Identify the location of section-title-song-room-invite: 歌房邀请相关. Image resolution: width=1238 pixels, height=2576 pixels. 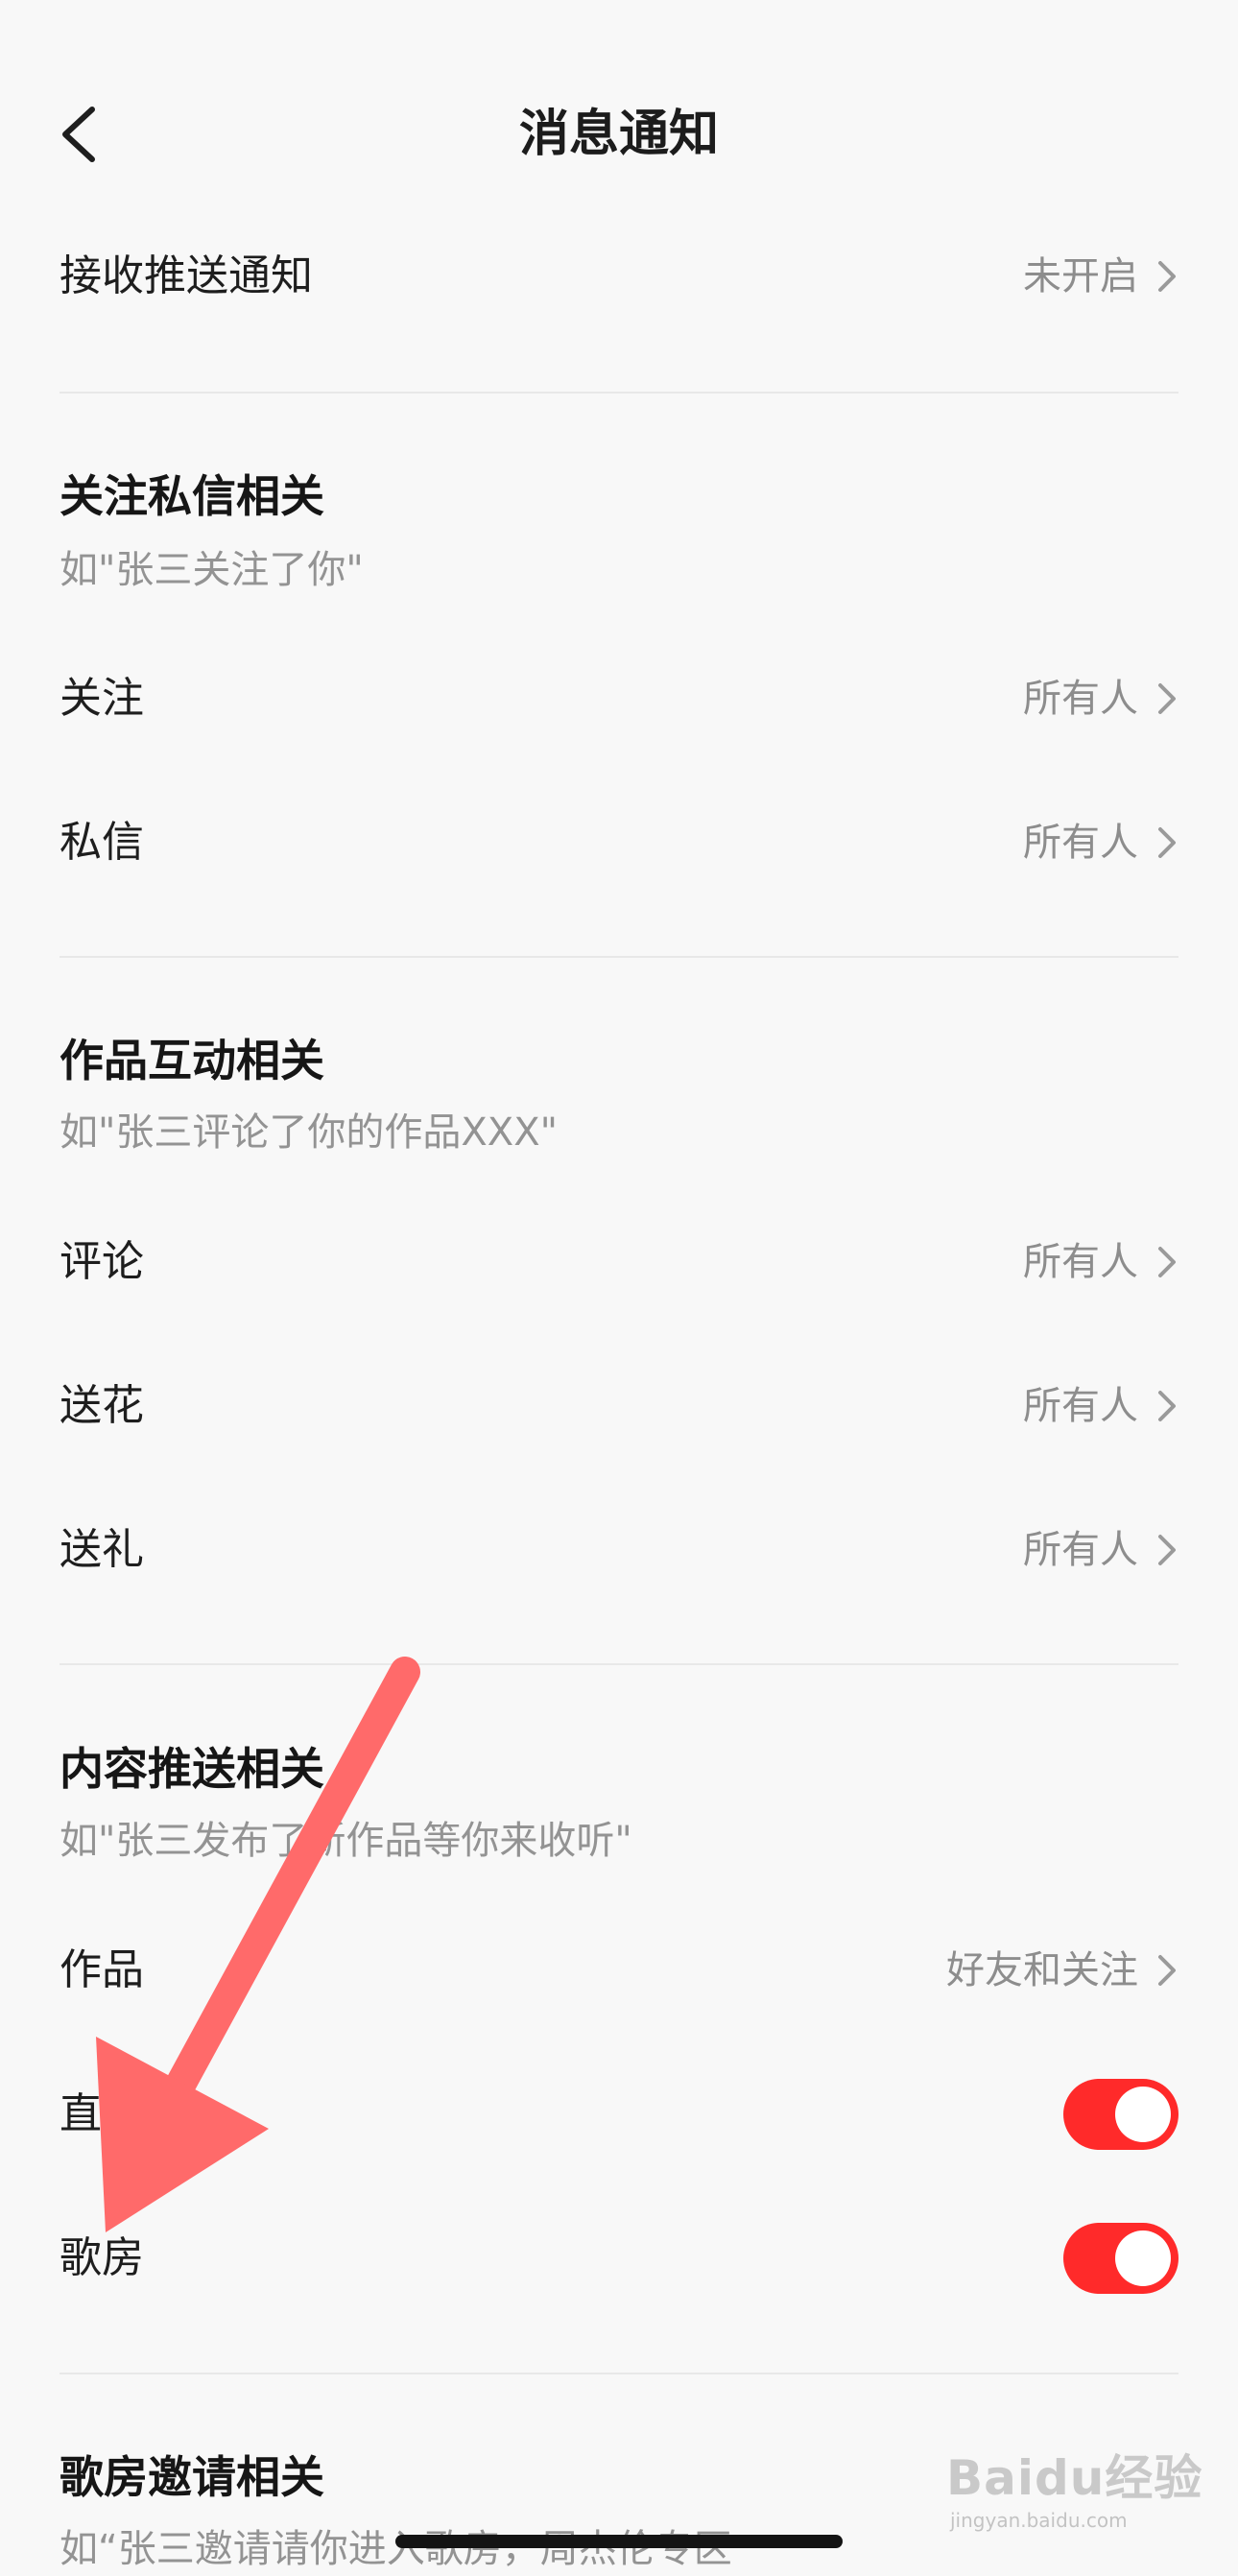
(192, 2477).